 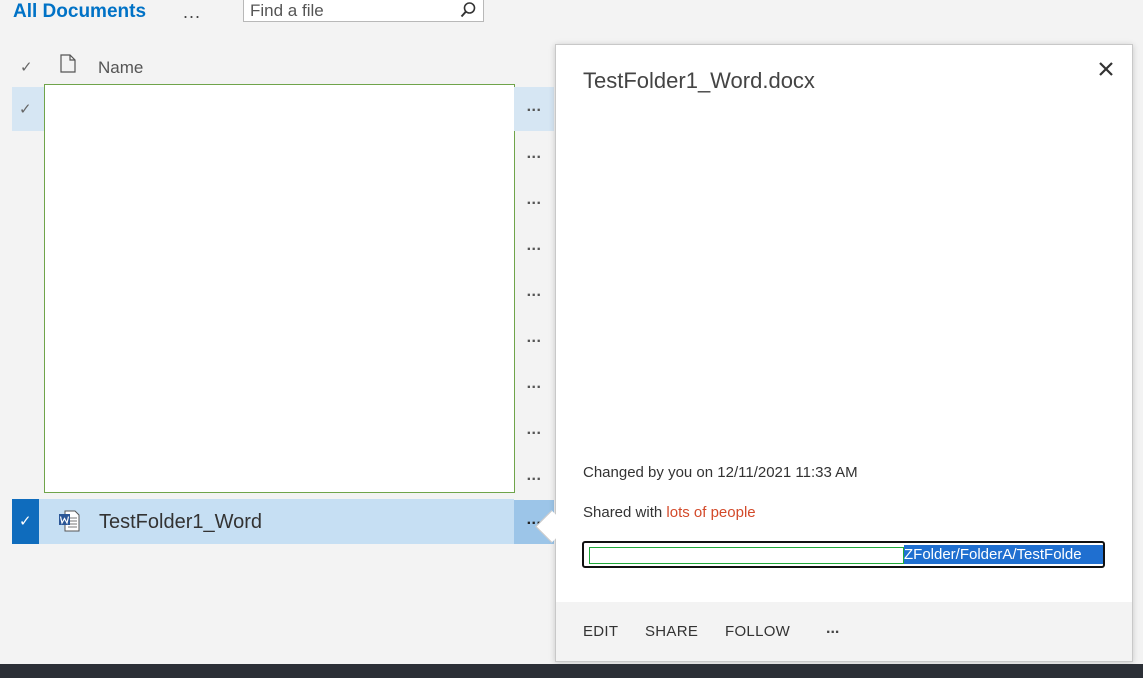 I want to click on table-row-selected, so click(x=263, y=521).